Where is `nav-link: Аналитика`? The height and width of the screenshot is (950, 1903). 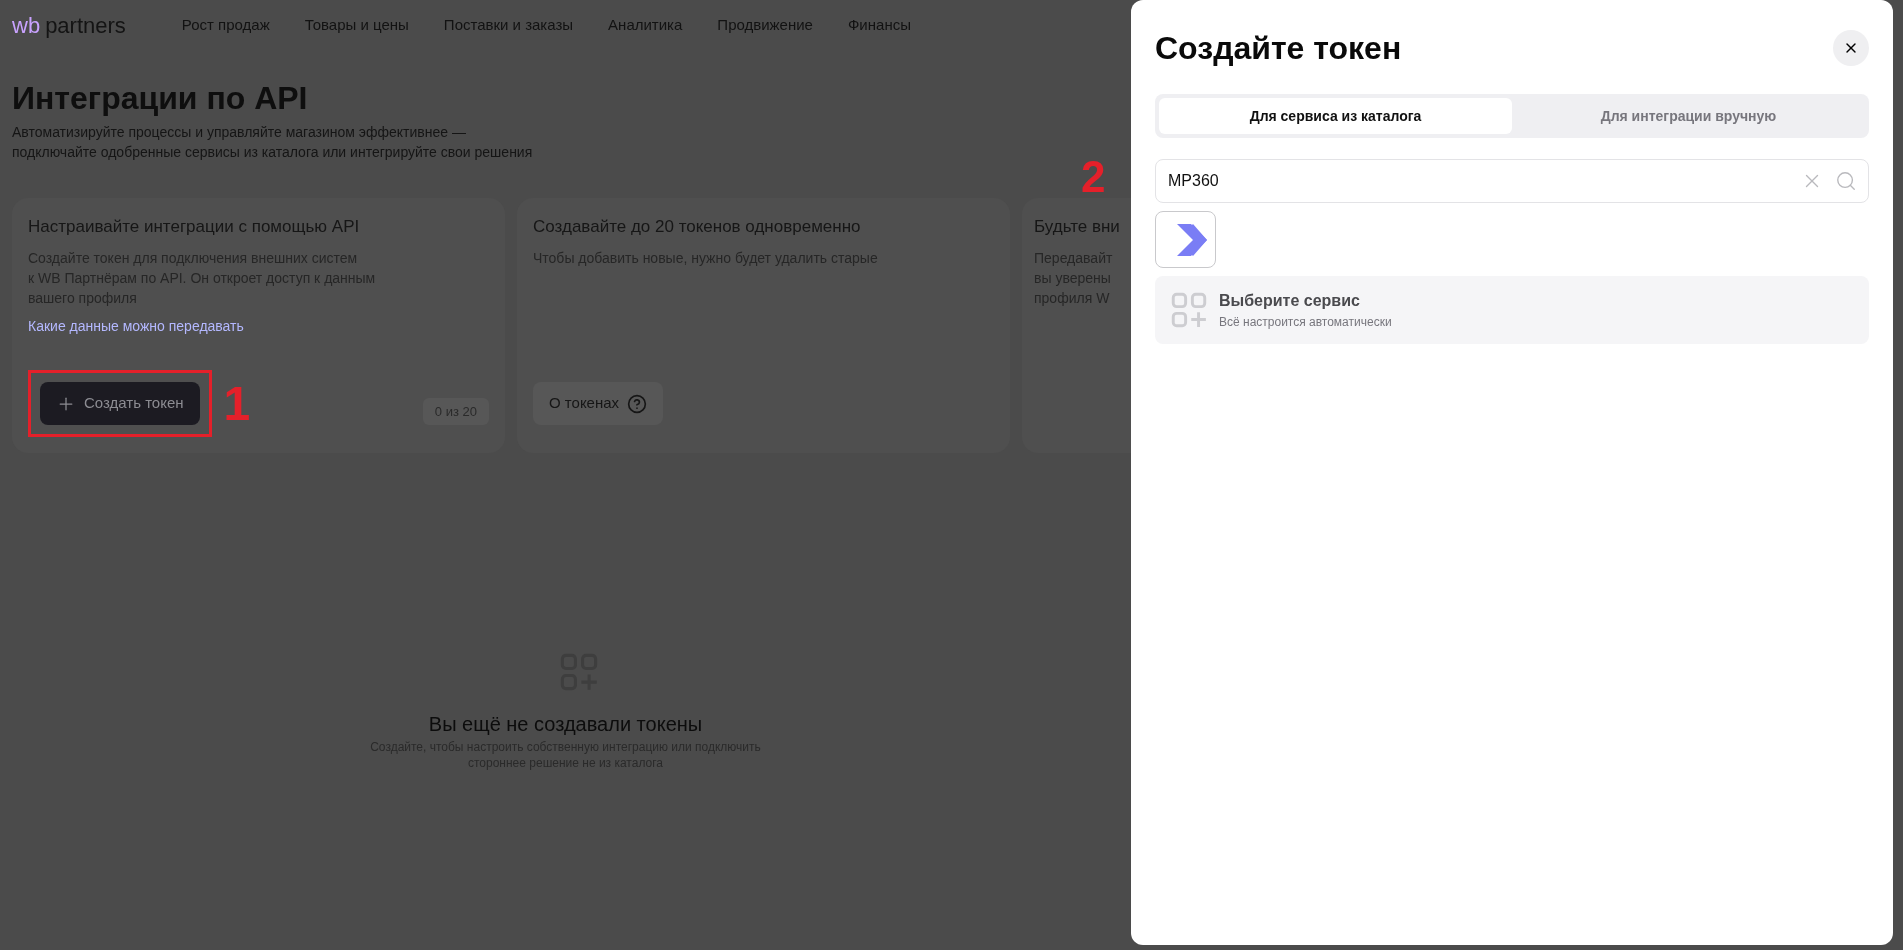 nav-link: Аналитика is located at coordinates (645, 25).